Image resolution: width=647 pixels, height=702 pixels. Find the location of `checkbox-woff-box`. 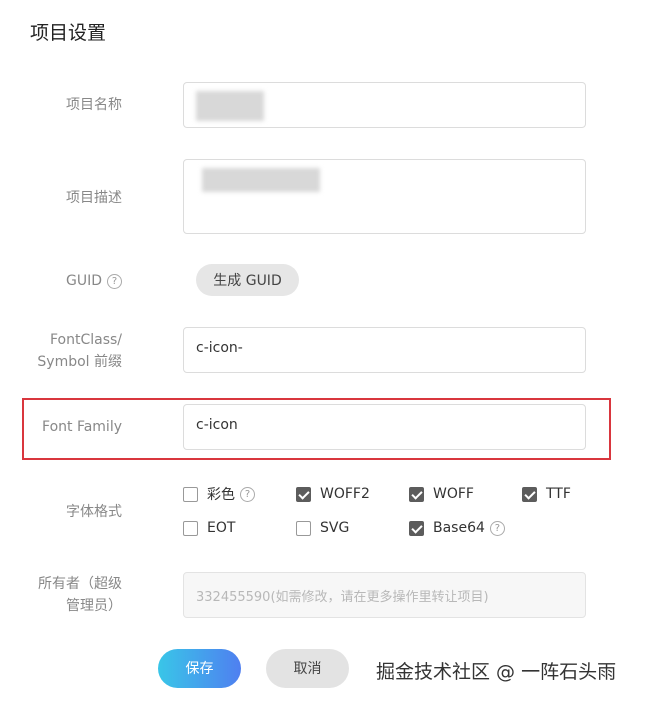

checkbox-woff-box is located at coordinates (416, 494).